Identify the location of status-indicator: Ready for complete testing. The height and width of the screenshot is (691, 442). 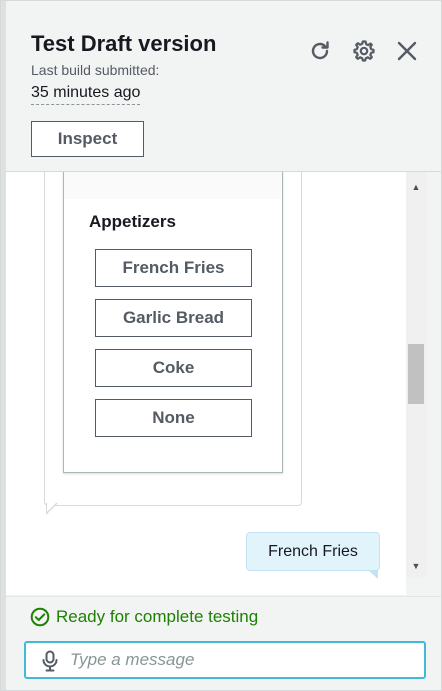
(144, 617).